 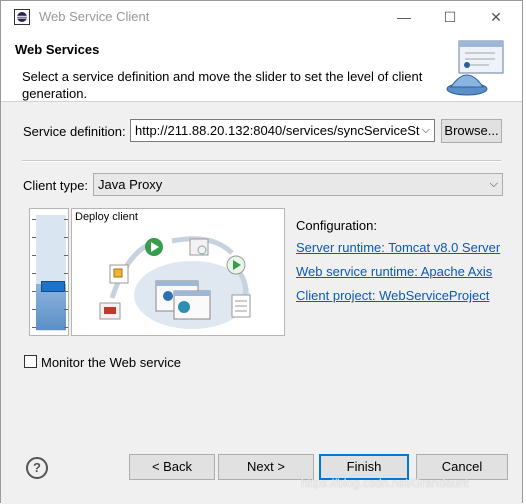 What do you see at coordinates (394, 271) in the screenshot?
I see `web-service-runtime-link: Web service runtime: Apache Axis` at bounding box center [394, 271].